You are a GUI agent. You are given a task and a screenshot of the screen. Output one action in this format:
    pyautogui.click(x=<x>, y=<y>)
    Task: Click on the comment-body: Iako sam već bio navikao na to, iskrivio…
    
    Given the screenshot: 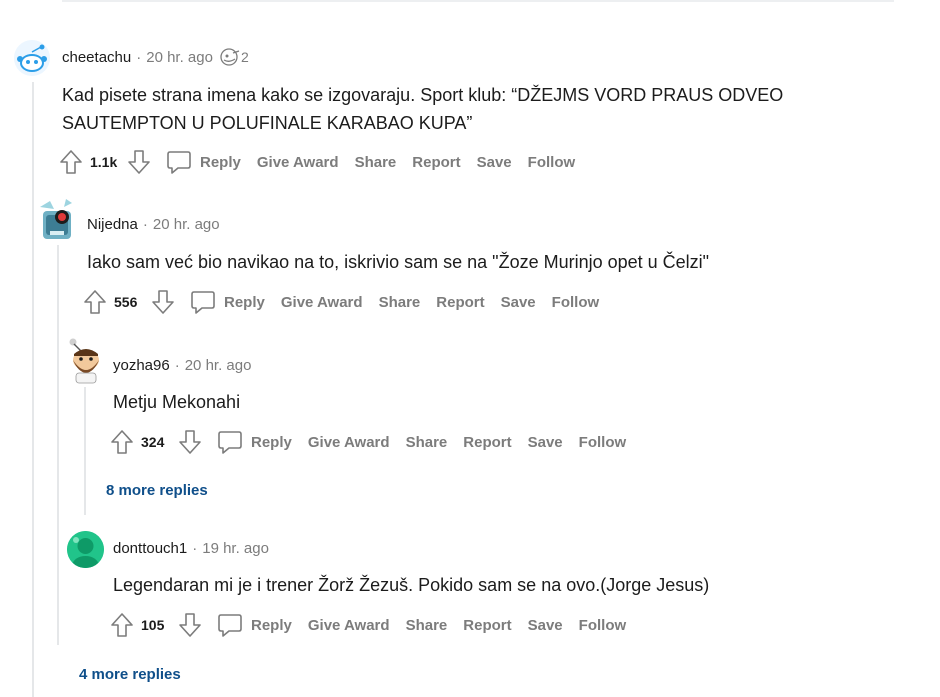 What is the action you would take?
    pyautogui.click(x=398, y=262)
    